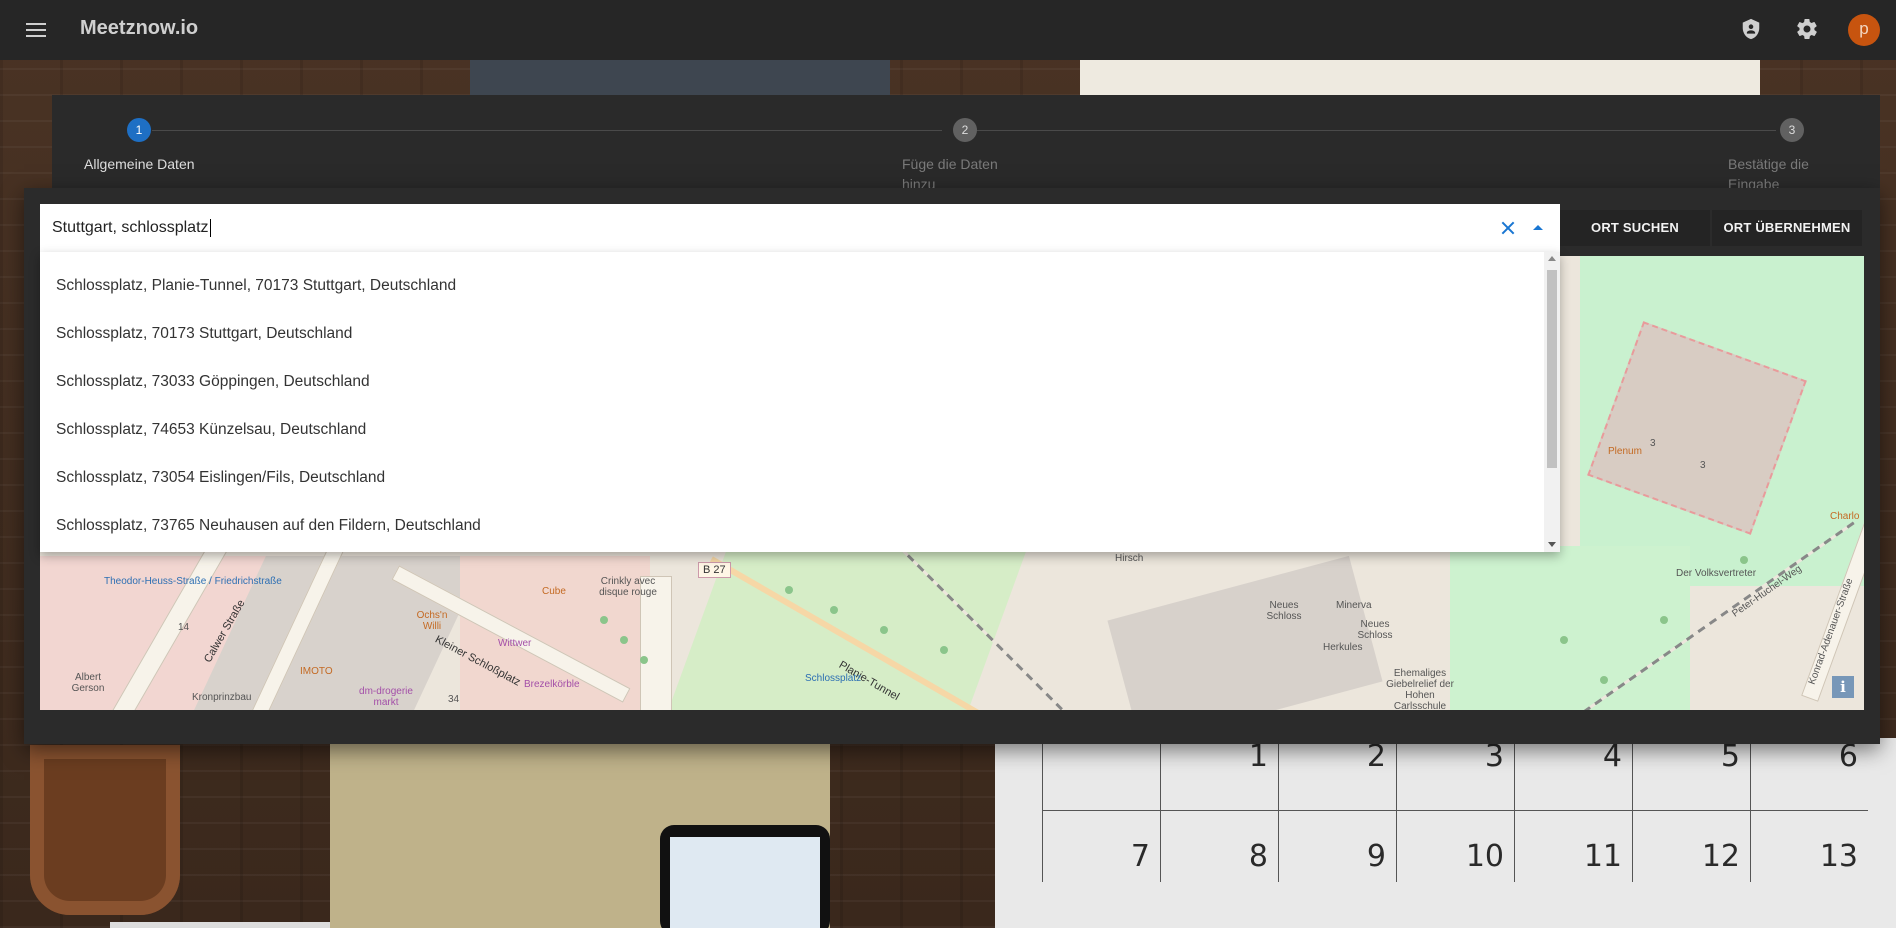 This screenshot has height=928, width=1896. I want to click on calendar-cell: 1, so click(1219, 774).